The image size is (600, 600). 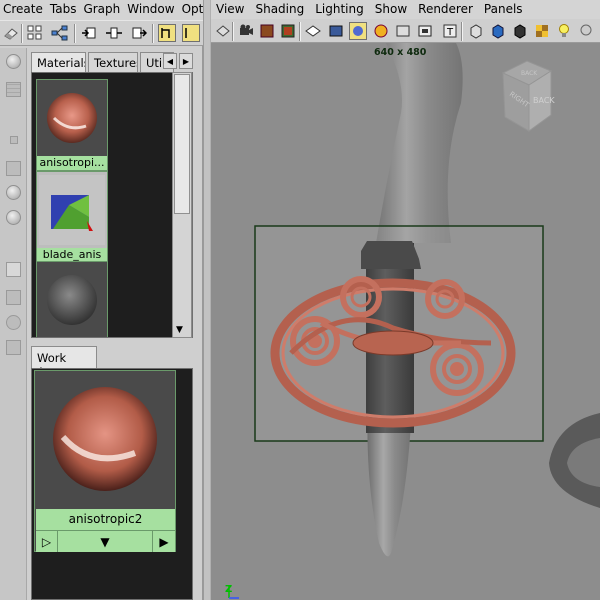 I want to click on input-connections-icon, so click(x=89, y=33).